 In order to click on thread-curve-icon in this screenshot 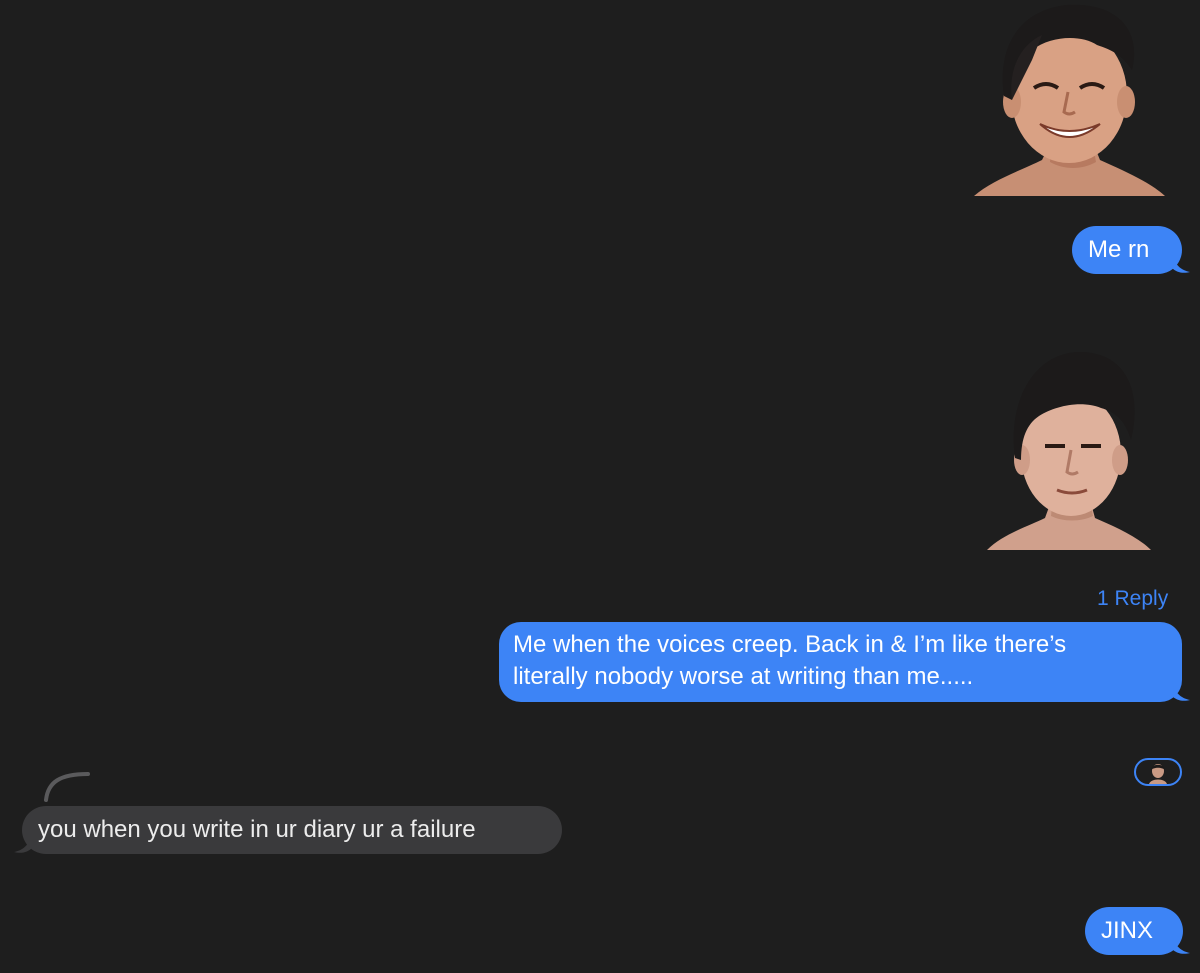, I will do `click(67, 787)`.